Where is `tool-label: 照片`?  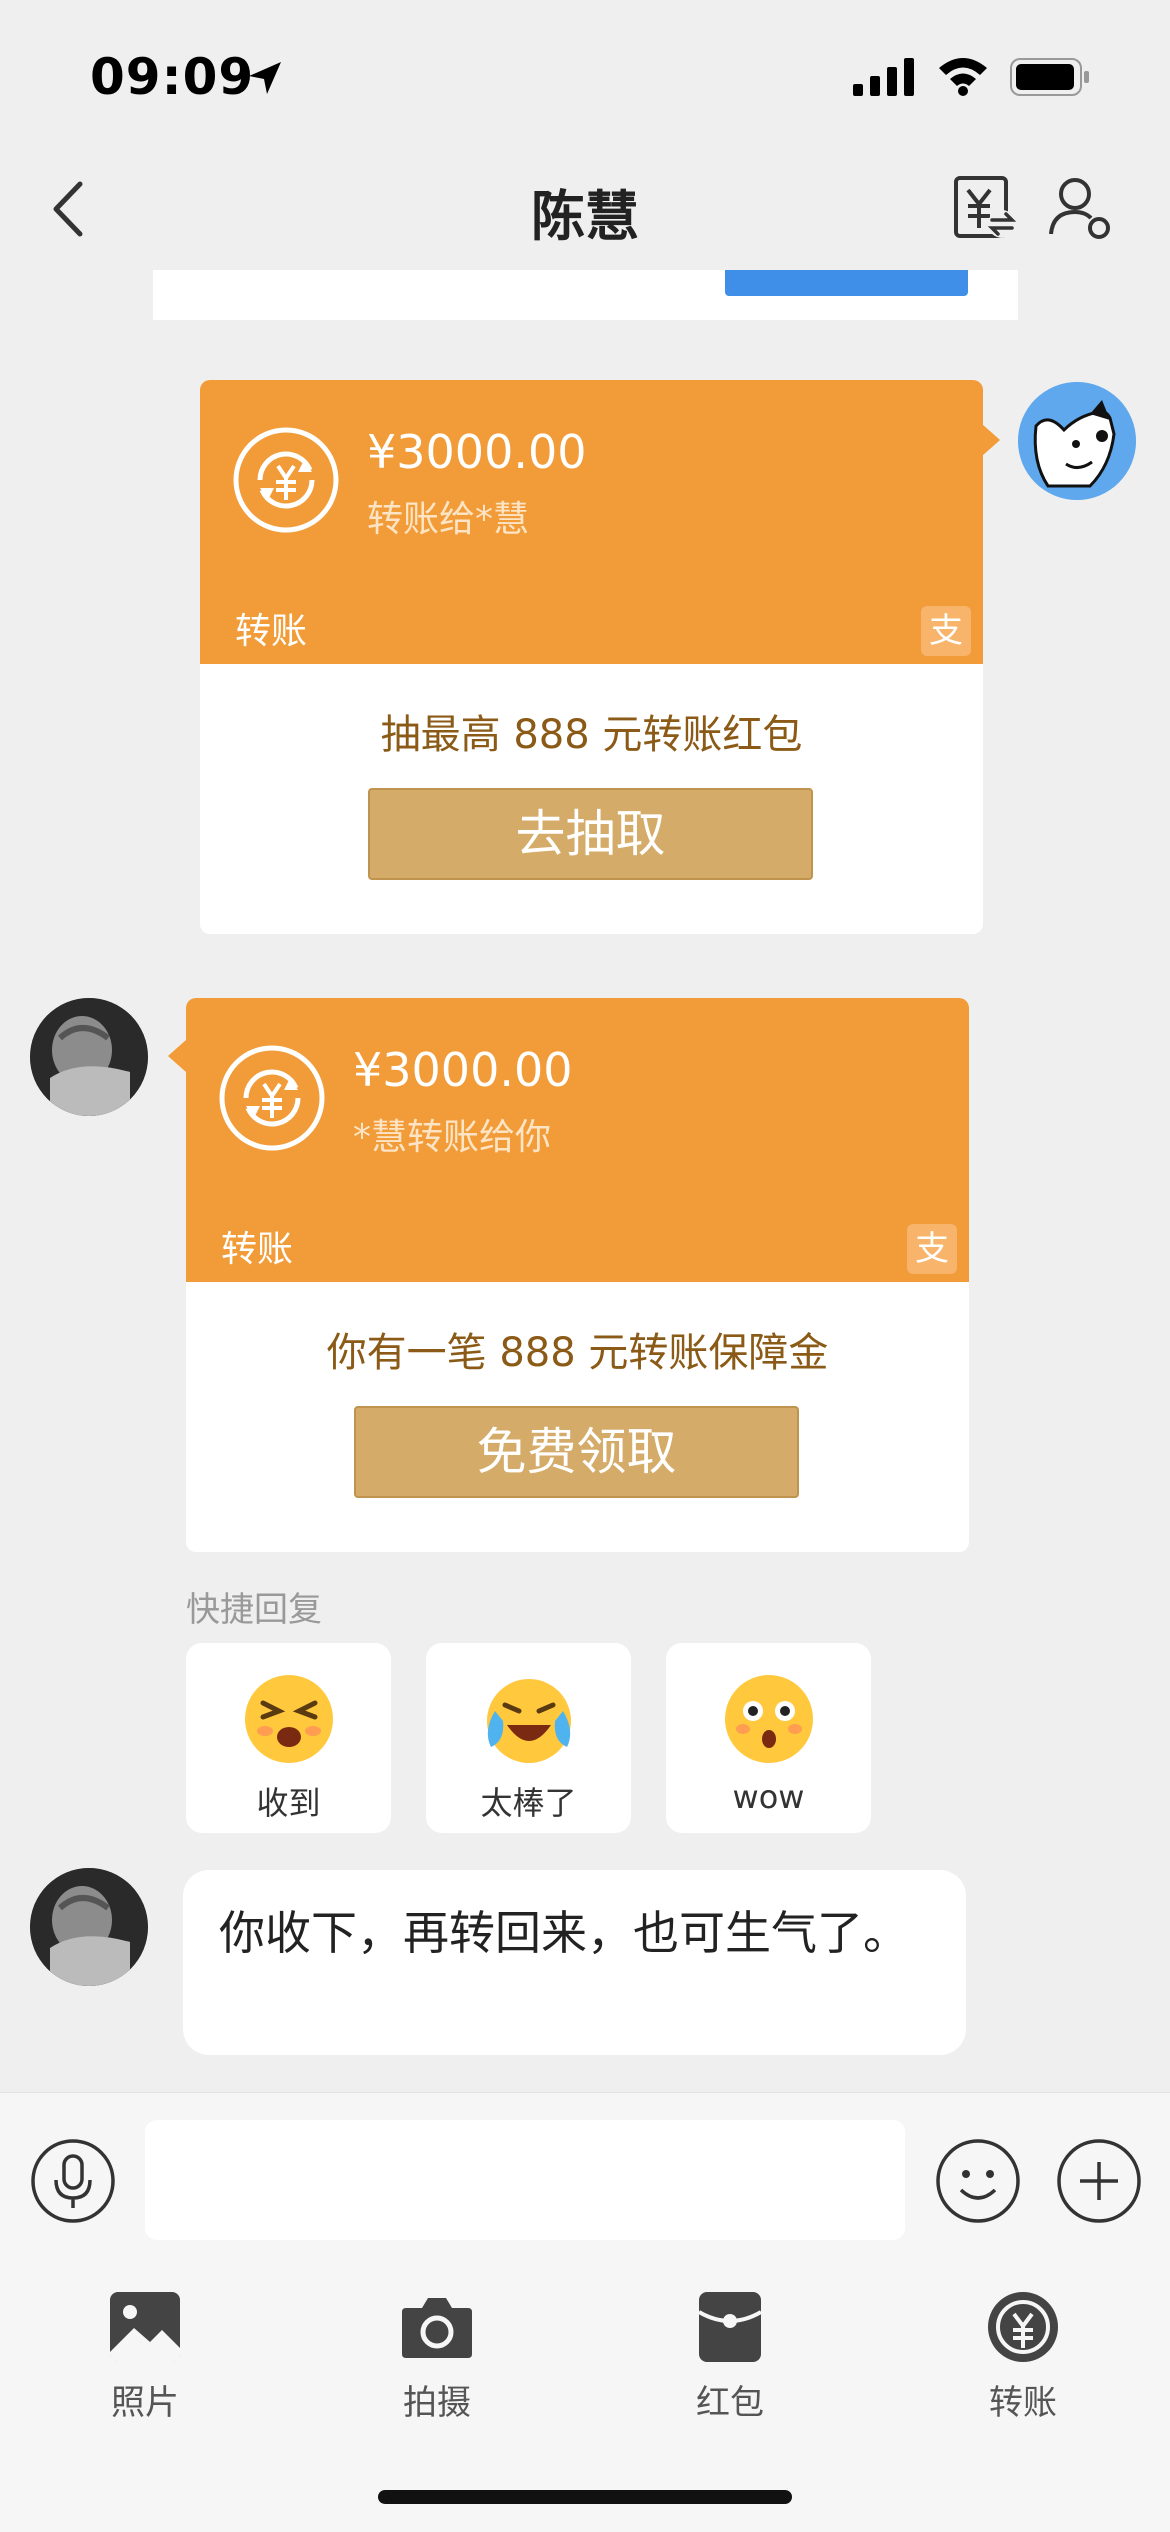
tool-label: 照片 is located at coordinates (145, 2403).